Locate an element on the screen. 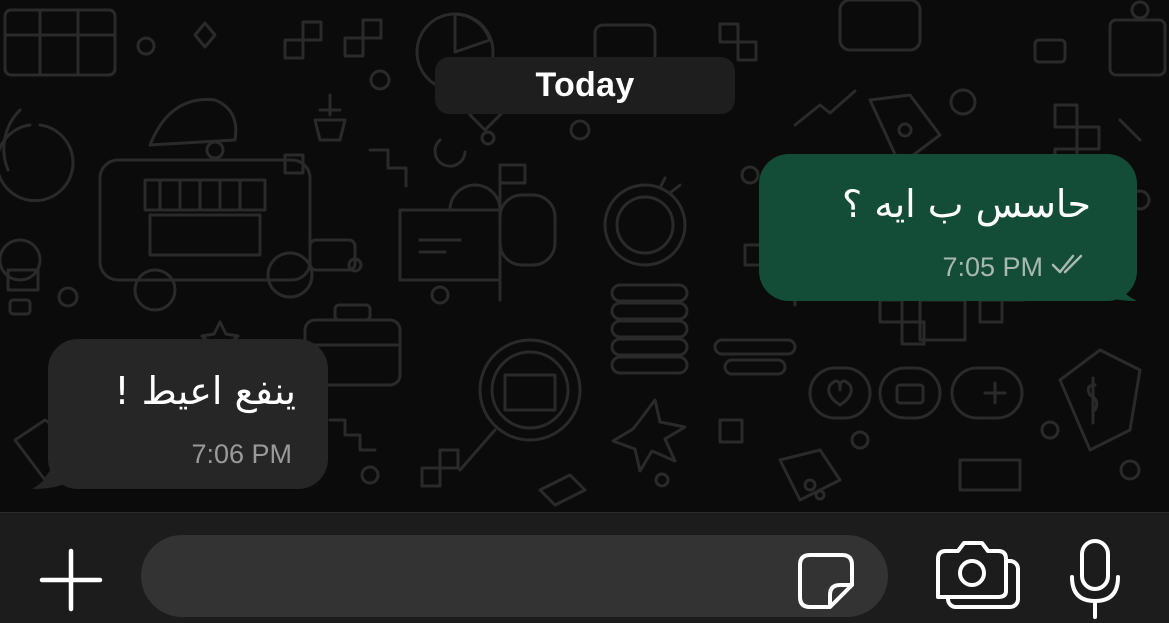 The width and height of the screenshot is (1169, 623). message-meta: 7:05 PM is located at coordinates (1016, 267).